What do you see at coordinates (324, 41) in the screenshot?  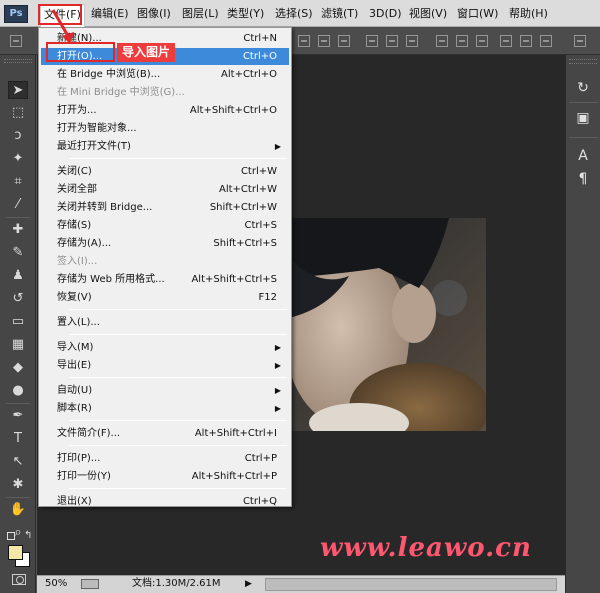 I see `align-middle-icon` at bounding box center [324, 41].